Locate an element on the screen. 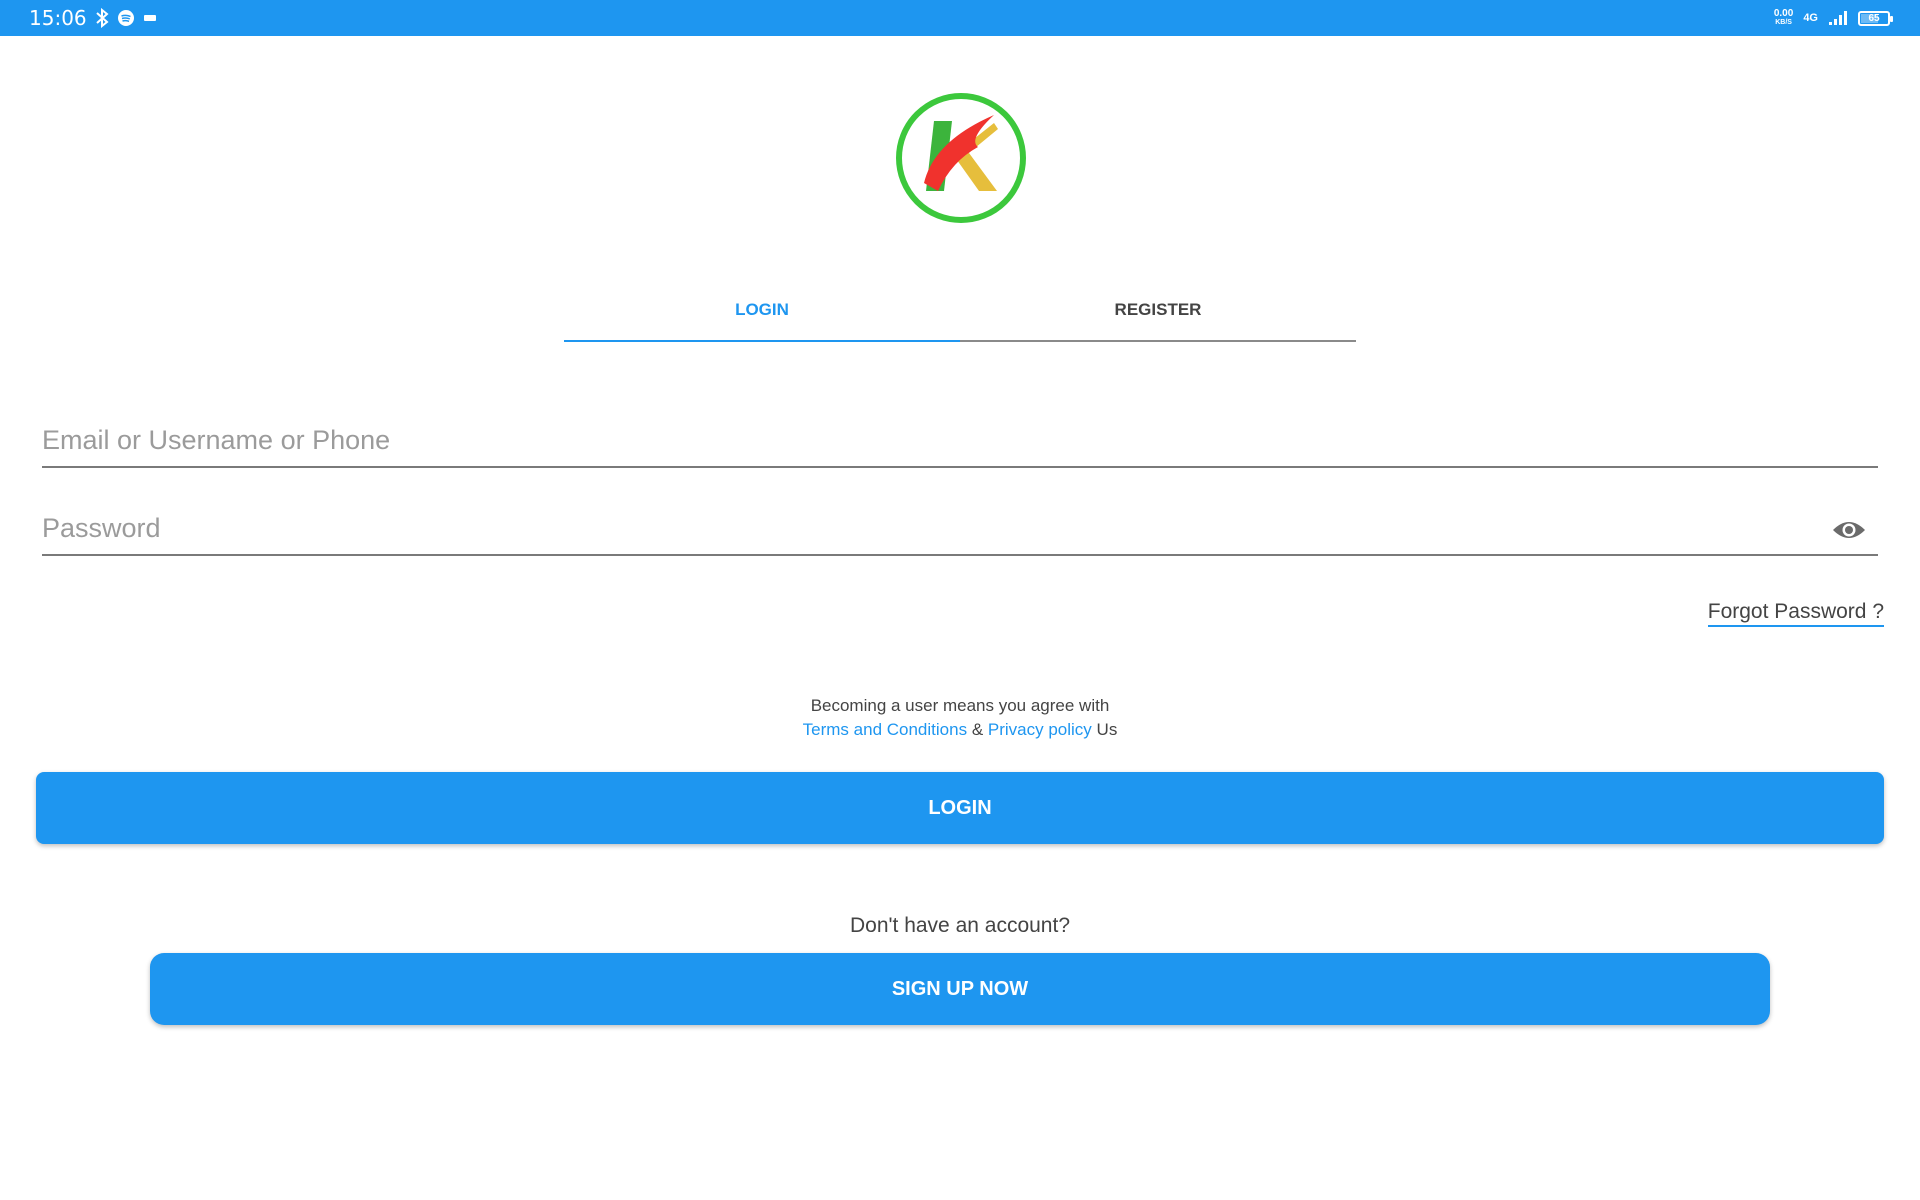 The image size is (1920, 1200). show-password-icon is located at coordinates (1849, 530).